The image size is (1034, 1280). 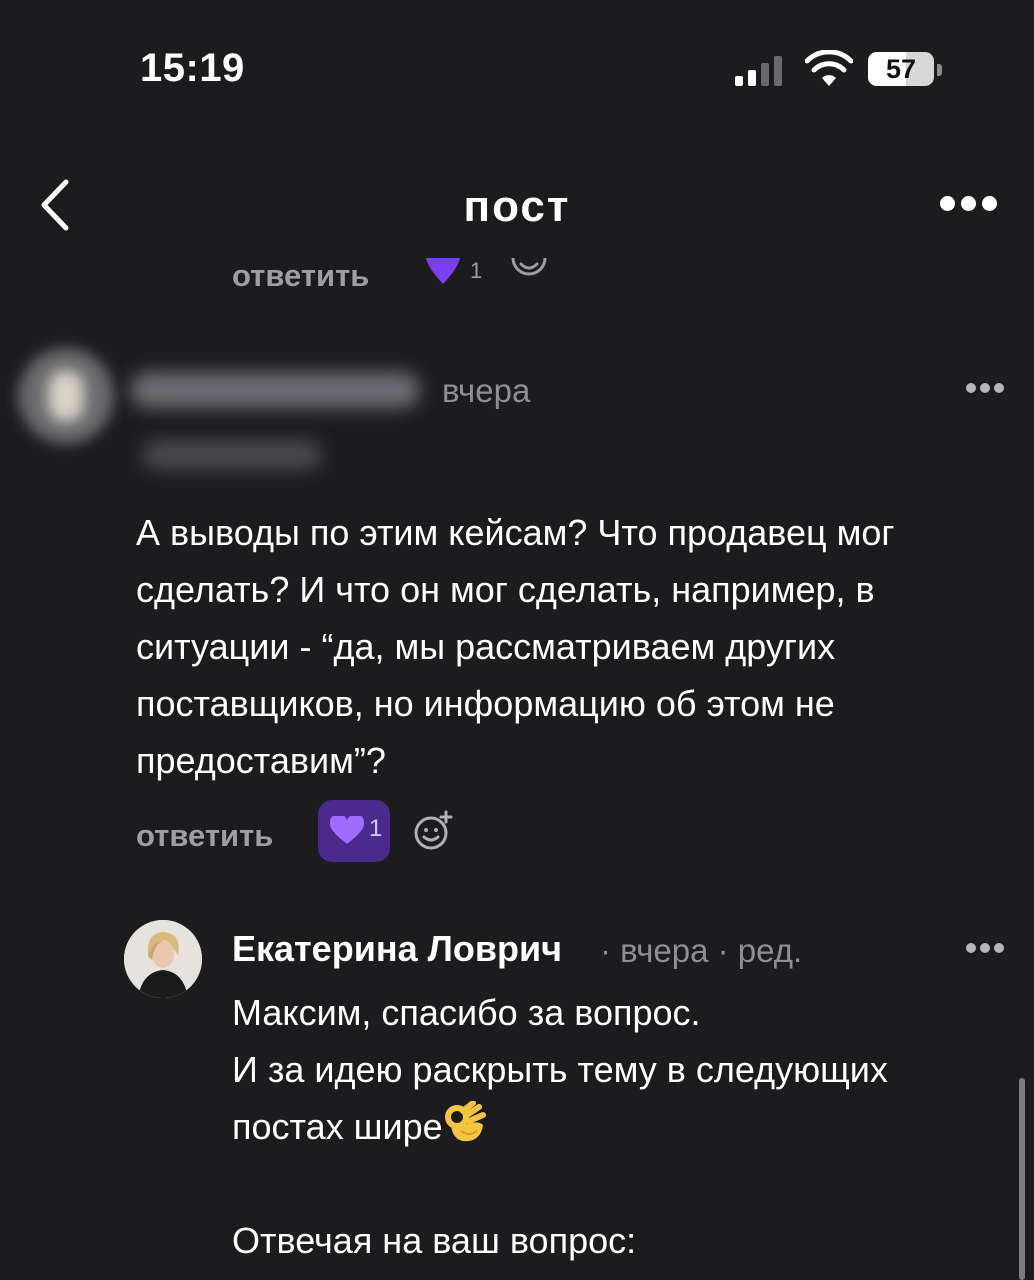 I want to click on reply-line: И за идею раскрыть тему в следующих, so click(x=560, y=1069).